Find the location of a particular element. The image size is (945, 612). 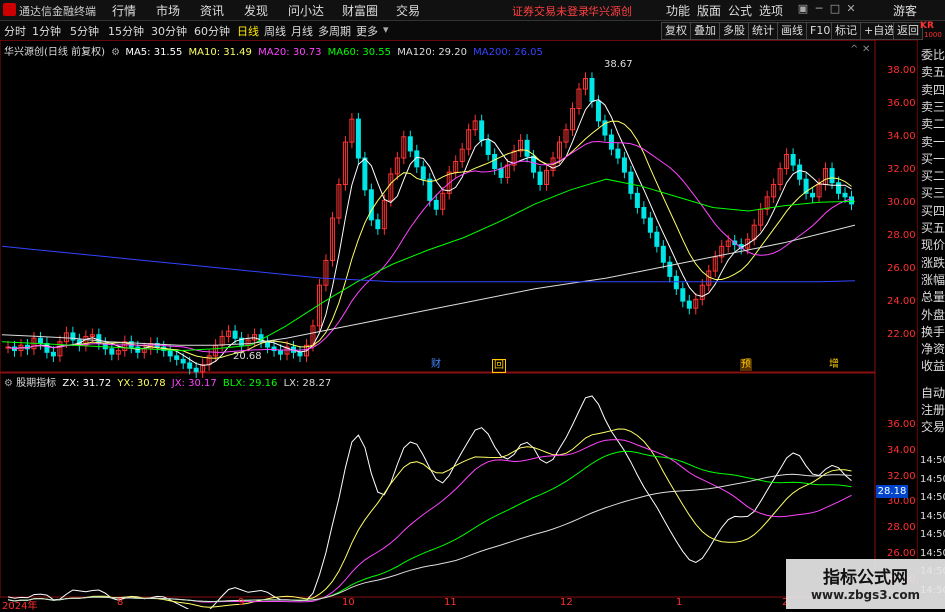

user-label: 游客 is located at coordinates (905, 10).